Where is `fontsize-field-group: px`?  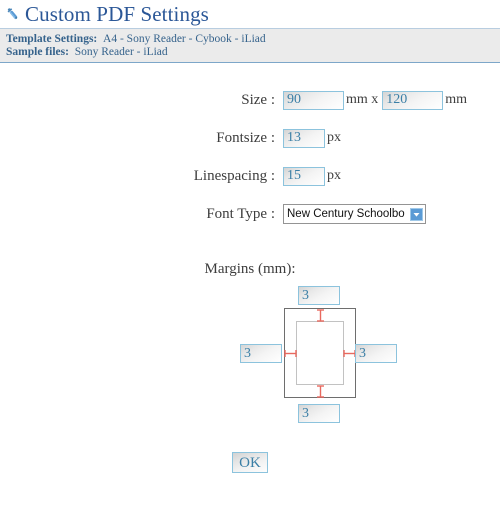
fontsize-field-group: px is located at coordinates (312, 138).